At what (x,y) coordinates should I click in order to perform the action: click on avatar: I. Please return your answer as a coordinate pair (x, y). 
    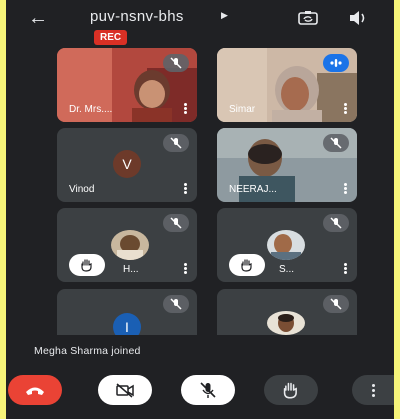
    Looking at the image, I should click on (127, 324).